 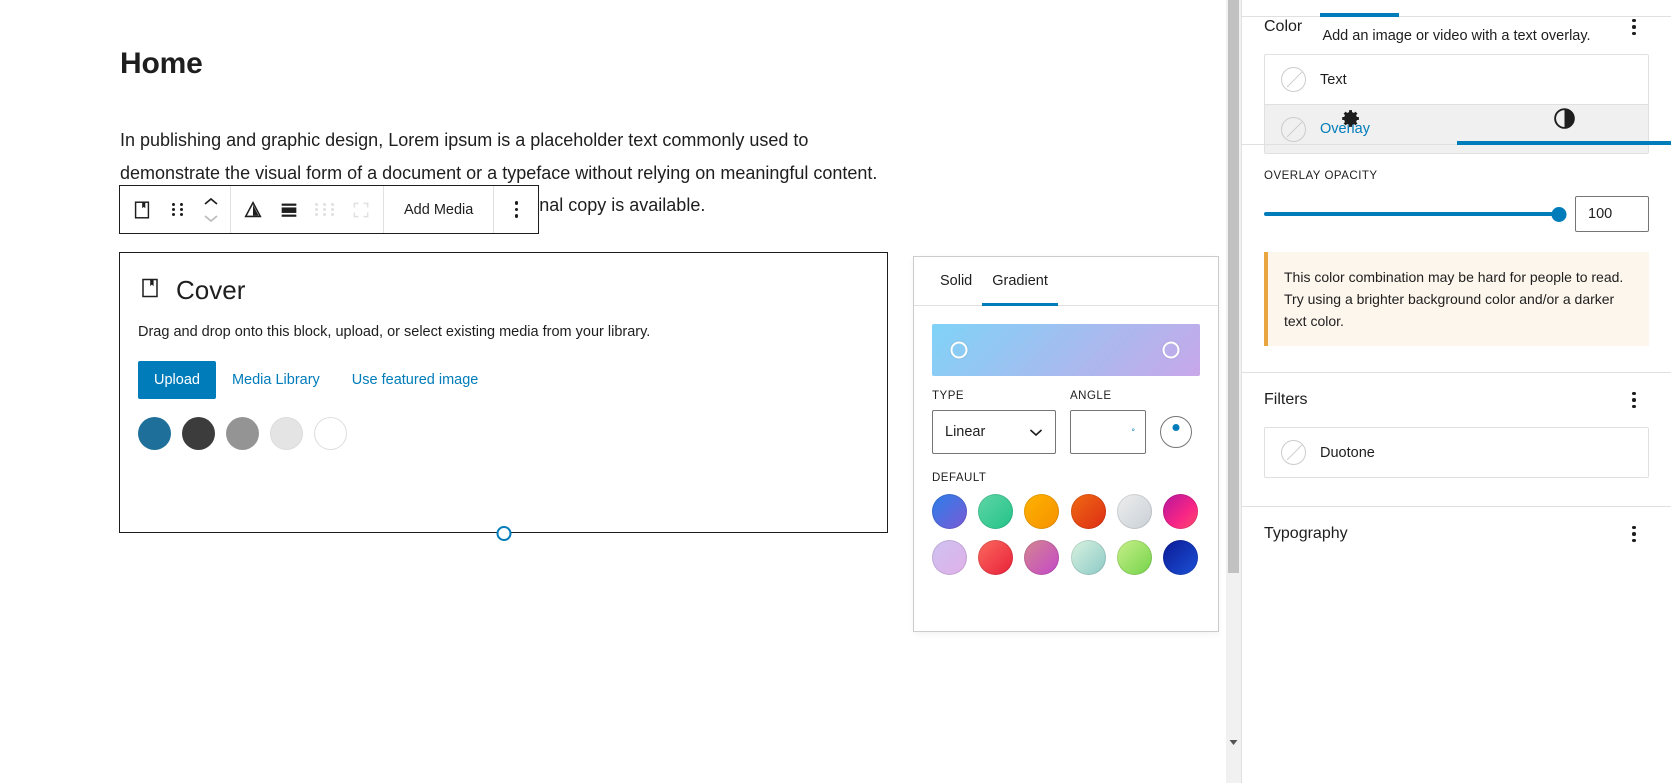 I want to click on overlay-opacity-input: 100, so click(x=1612, y=214).